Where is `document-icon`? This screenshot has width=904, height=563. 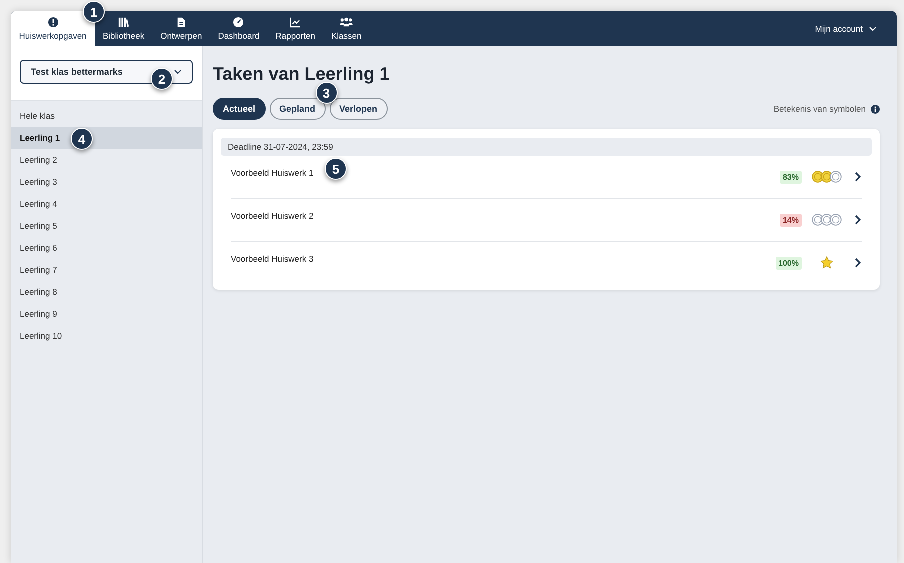 document-icon is located at coordinates (181, 22).